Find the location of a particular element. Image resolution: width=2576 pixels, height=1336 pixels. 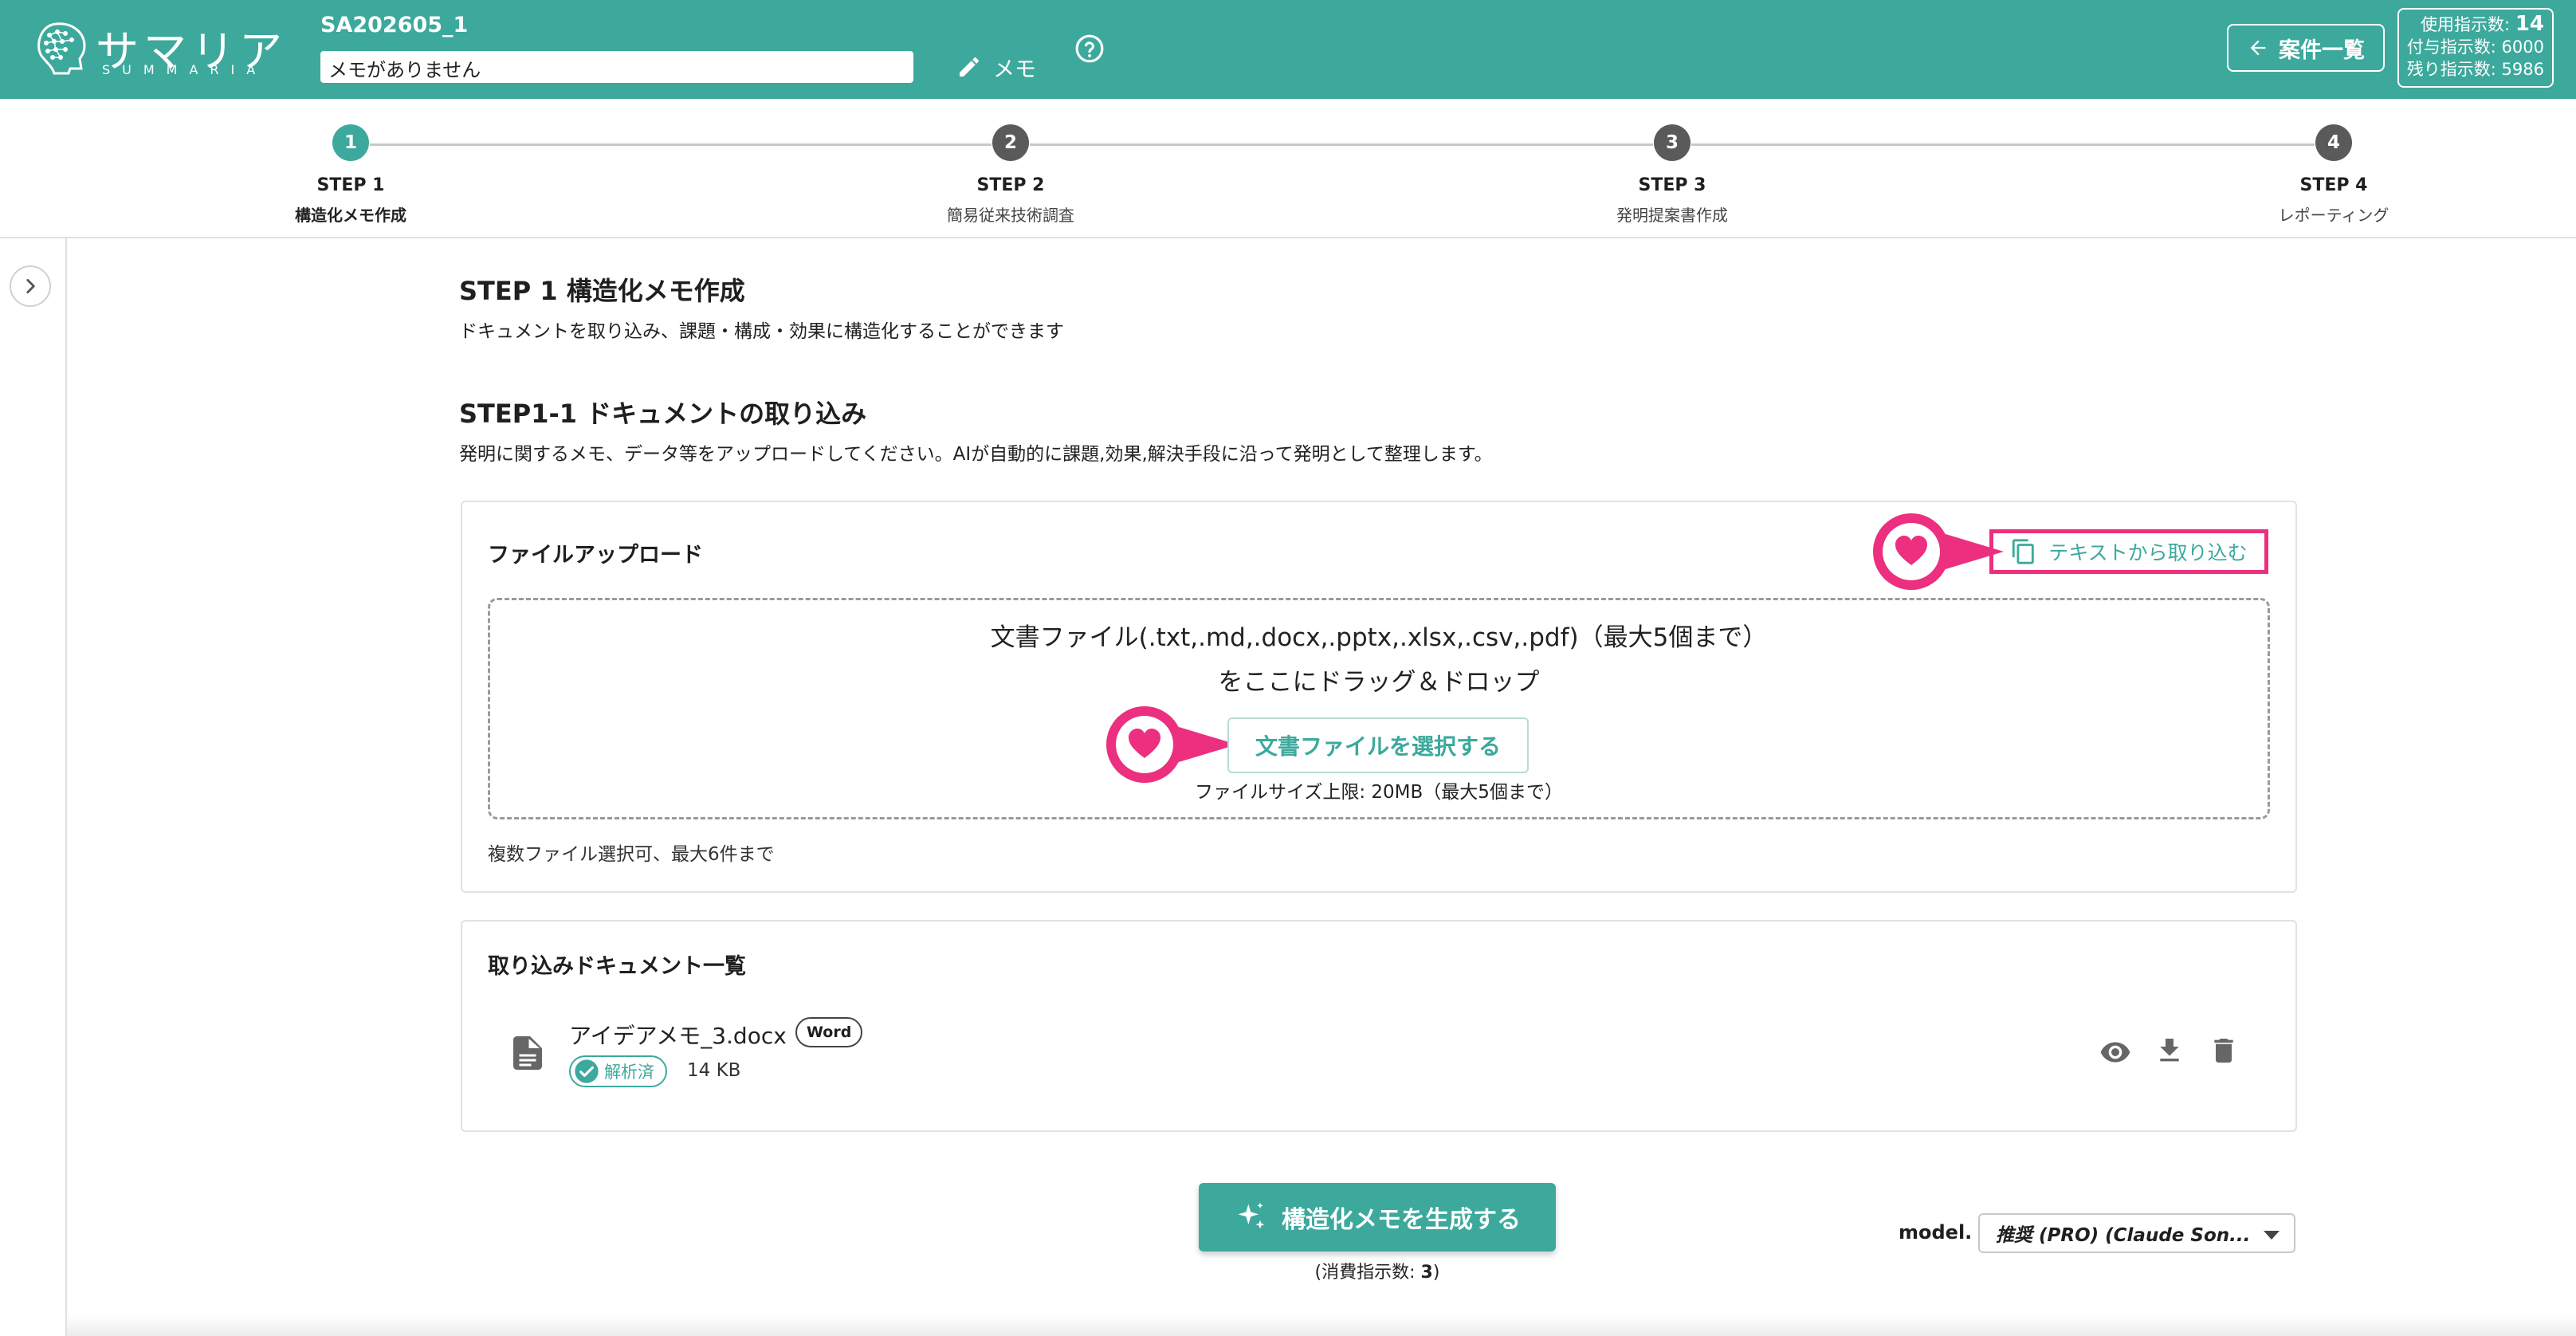

logo-text-en: SUMMARIA is located at coordinates (185, 69).